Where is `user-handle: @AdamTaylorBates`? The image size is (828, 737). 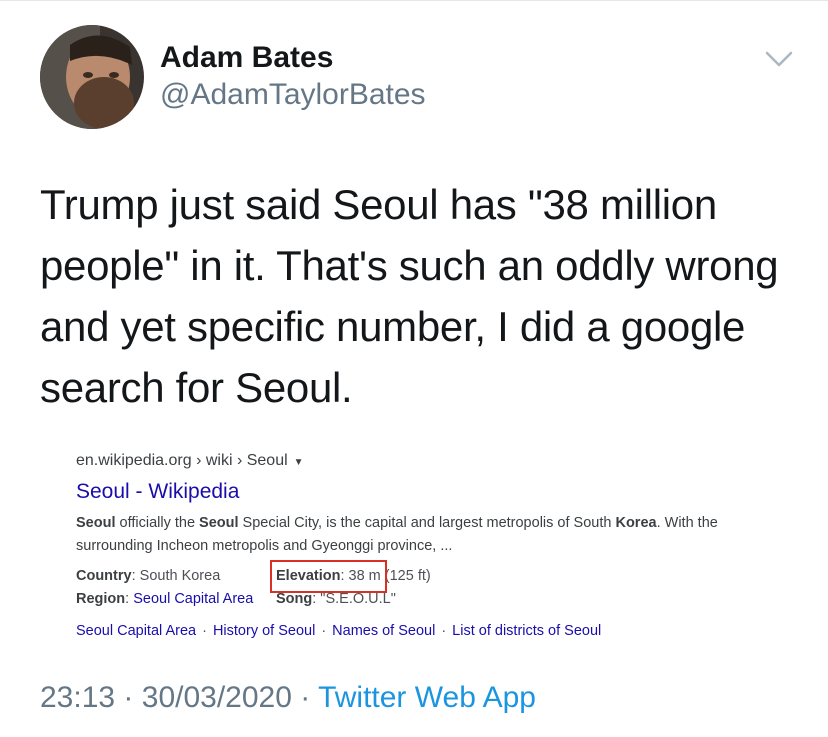 user-handle: @AdamTaylorBates is located at coordinates (293, 95).